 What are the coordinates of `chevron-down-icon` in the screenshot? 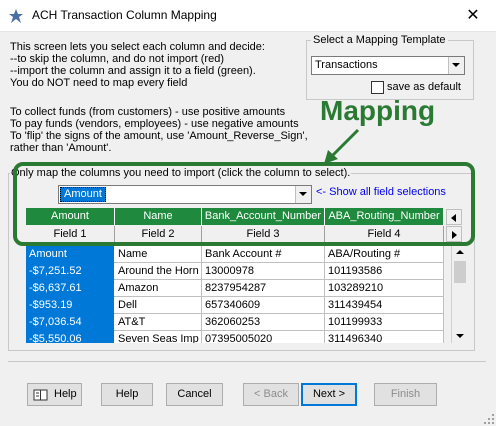 It's located at (456, 65).